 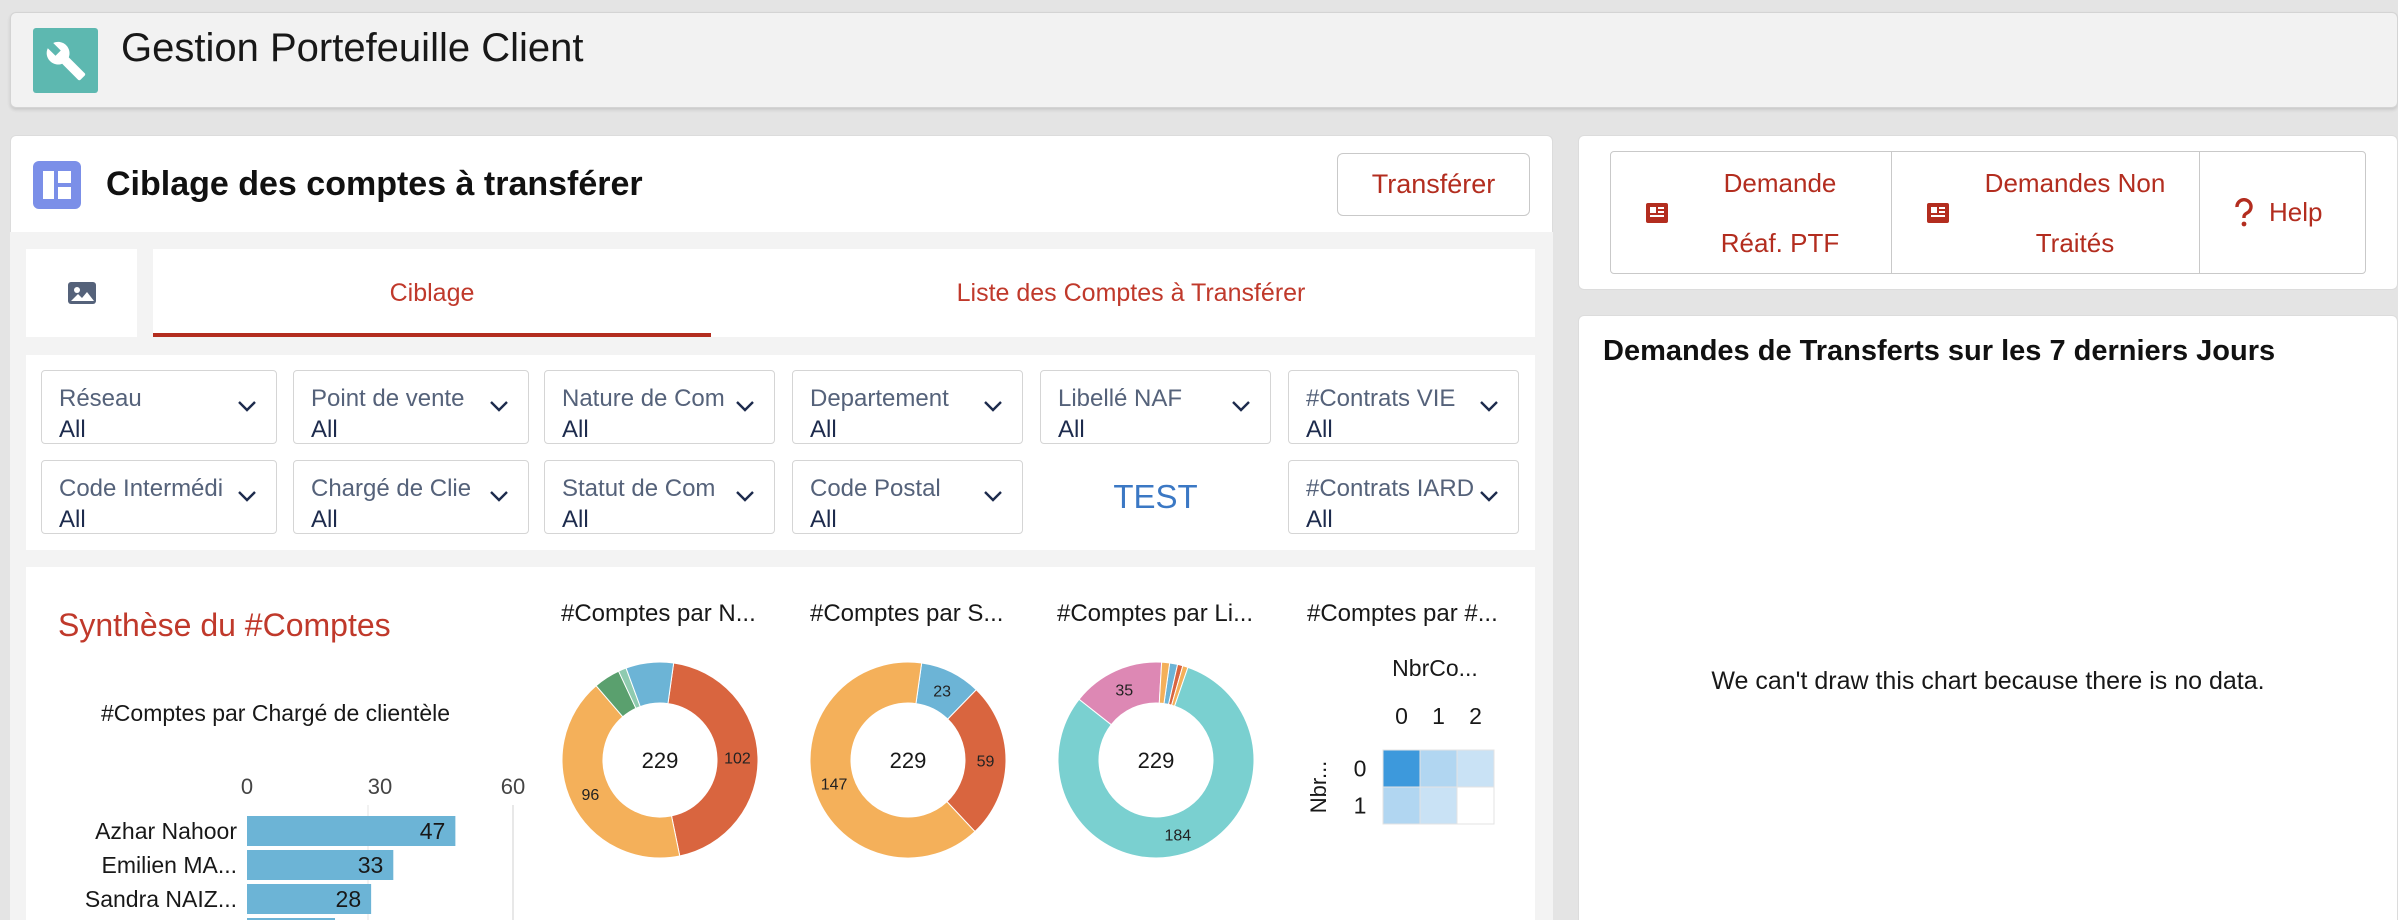 I want to click on bar-value-label: 28, so click(x=349, y=899).